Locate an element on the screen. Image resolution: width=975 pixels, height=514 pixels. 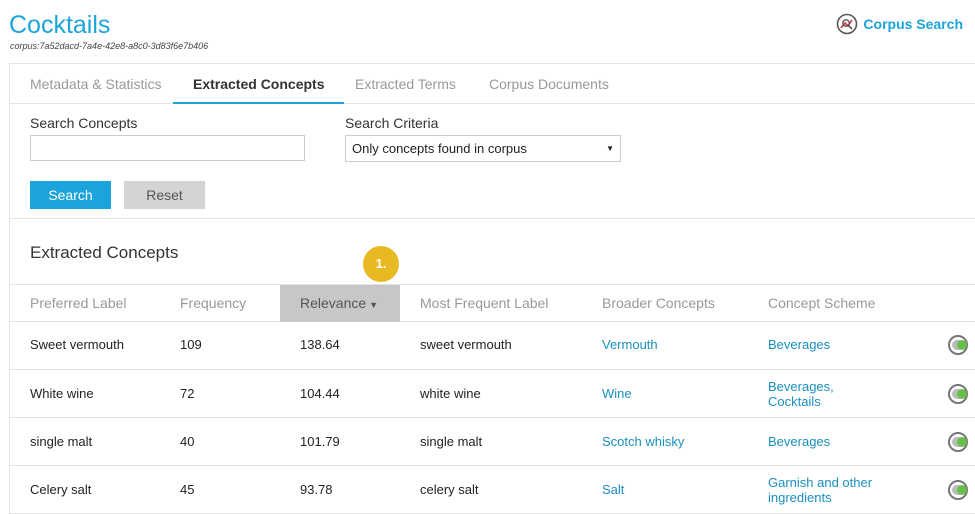
cell-frequency: 40 is located at coordinates (187, 441).